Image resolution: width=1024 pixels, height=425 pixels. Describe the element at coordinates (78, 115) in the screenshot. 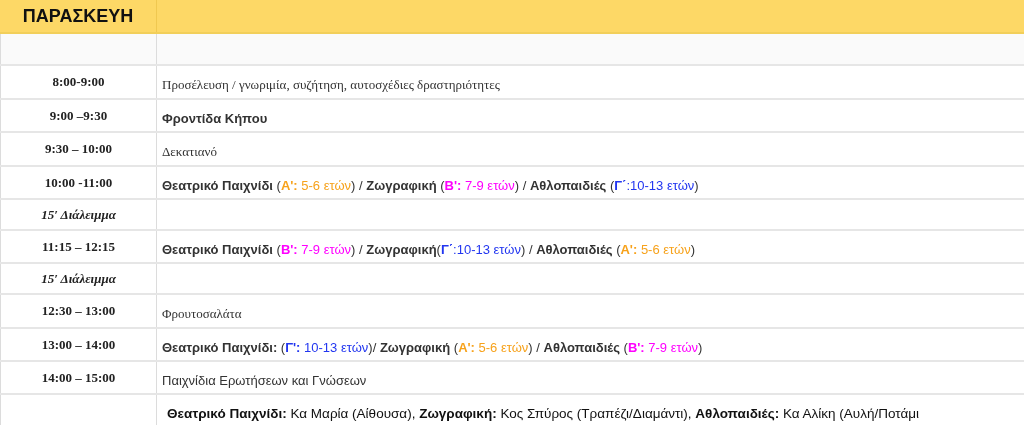

I see `time-label: 9:00 –9:30` at that location.